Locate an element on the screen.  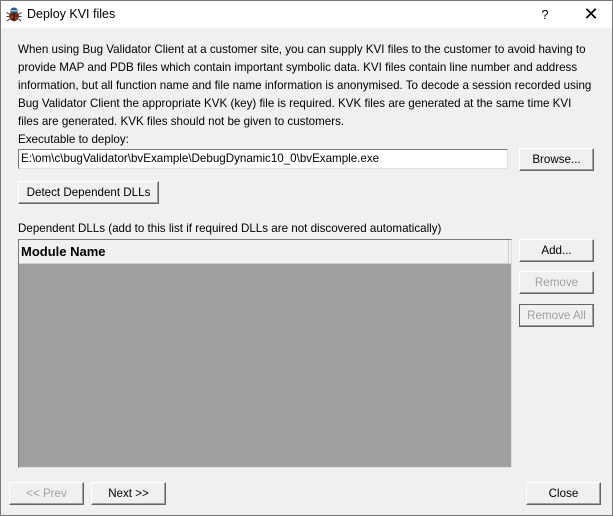
prev-button: << Prev is located at coordinates (46, 493).